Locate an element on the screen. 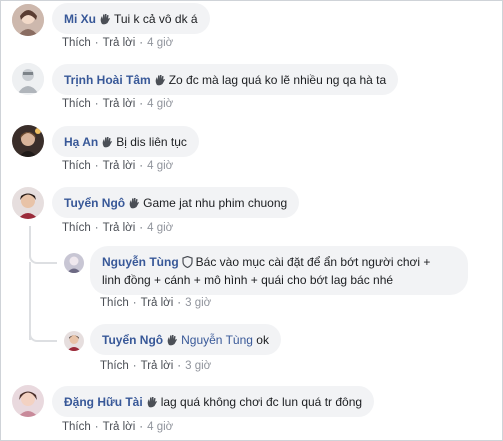  commenter-name: Nguyễn Tùng is located at coordinates (140, 262).